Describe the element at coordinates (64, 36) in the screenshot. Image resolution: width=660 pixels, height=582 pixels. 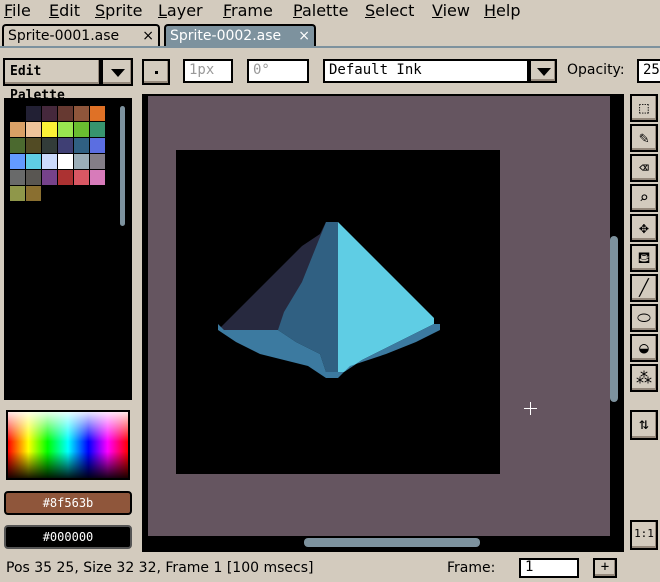
I see `tab-label: Sprite-0001.ase` at that location.